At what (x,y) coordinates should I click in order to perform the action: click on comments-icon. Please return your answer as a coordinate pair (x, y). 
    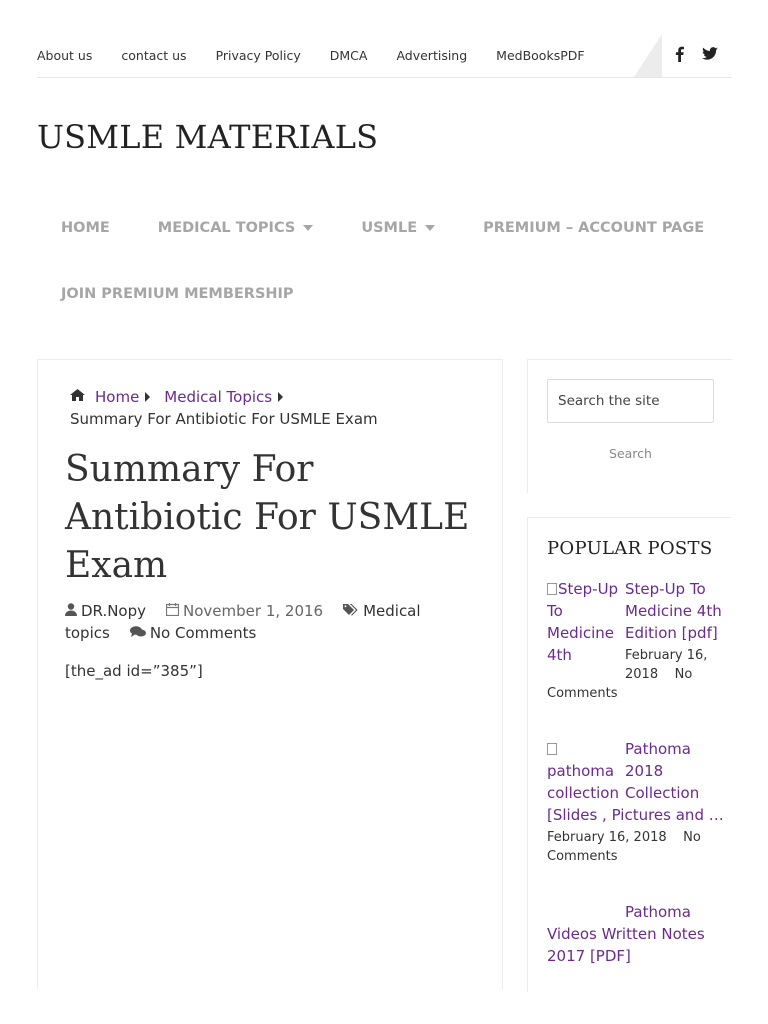
    Looking at the image, I should click on (137, 633).